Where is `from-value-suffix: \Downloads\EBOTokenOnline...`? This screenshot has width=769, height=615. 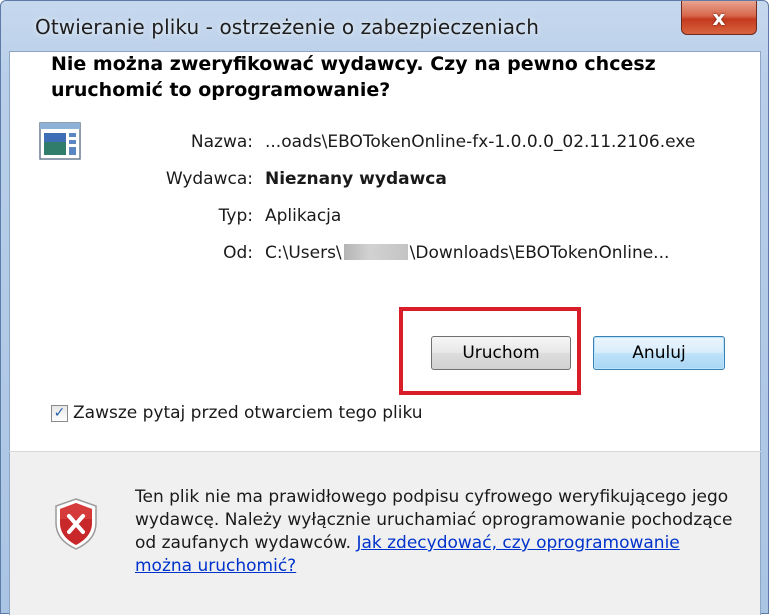 from-value-suffix: \Downloads\EBOTokenOnline... is located at coordinates (539, 253).